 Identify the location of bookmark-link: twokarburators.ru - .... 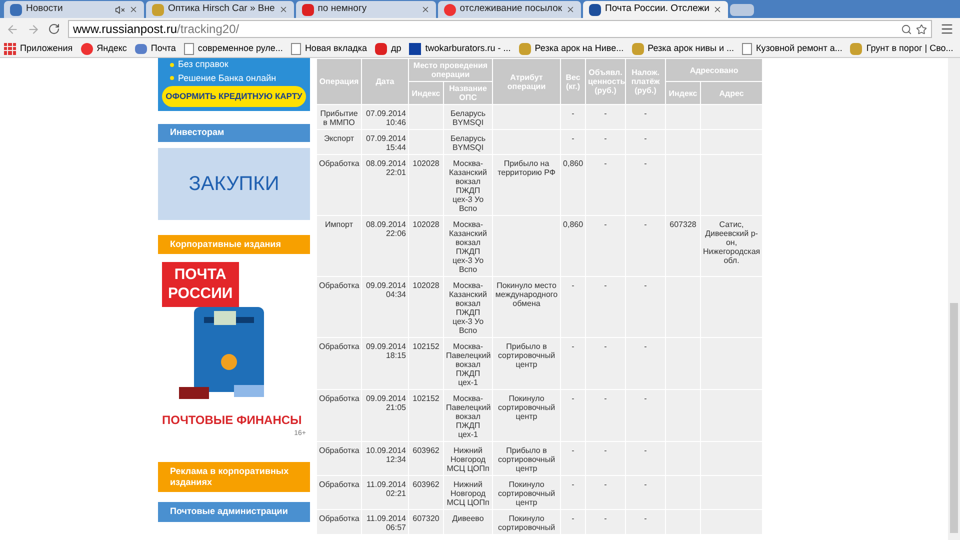
(460, 49).